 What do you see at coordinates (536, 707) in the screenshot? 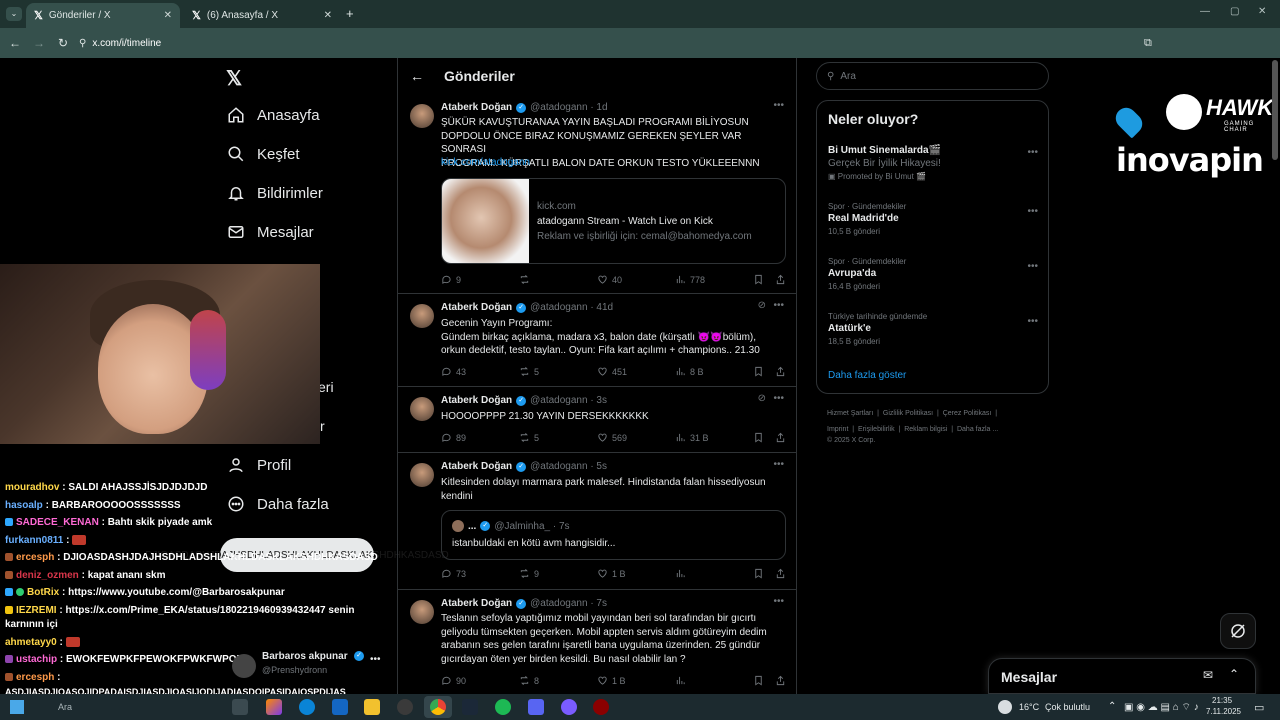
I see `app-icon` at bounding box center [536, 707].